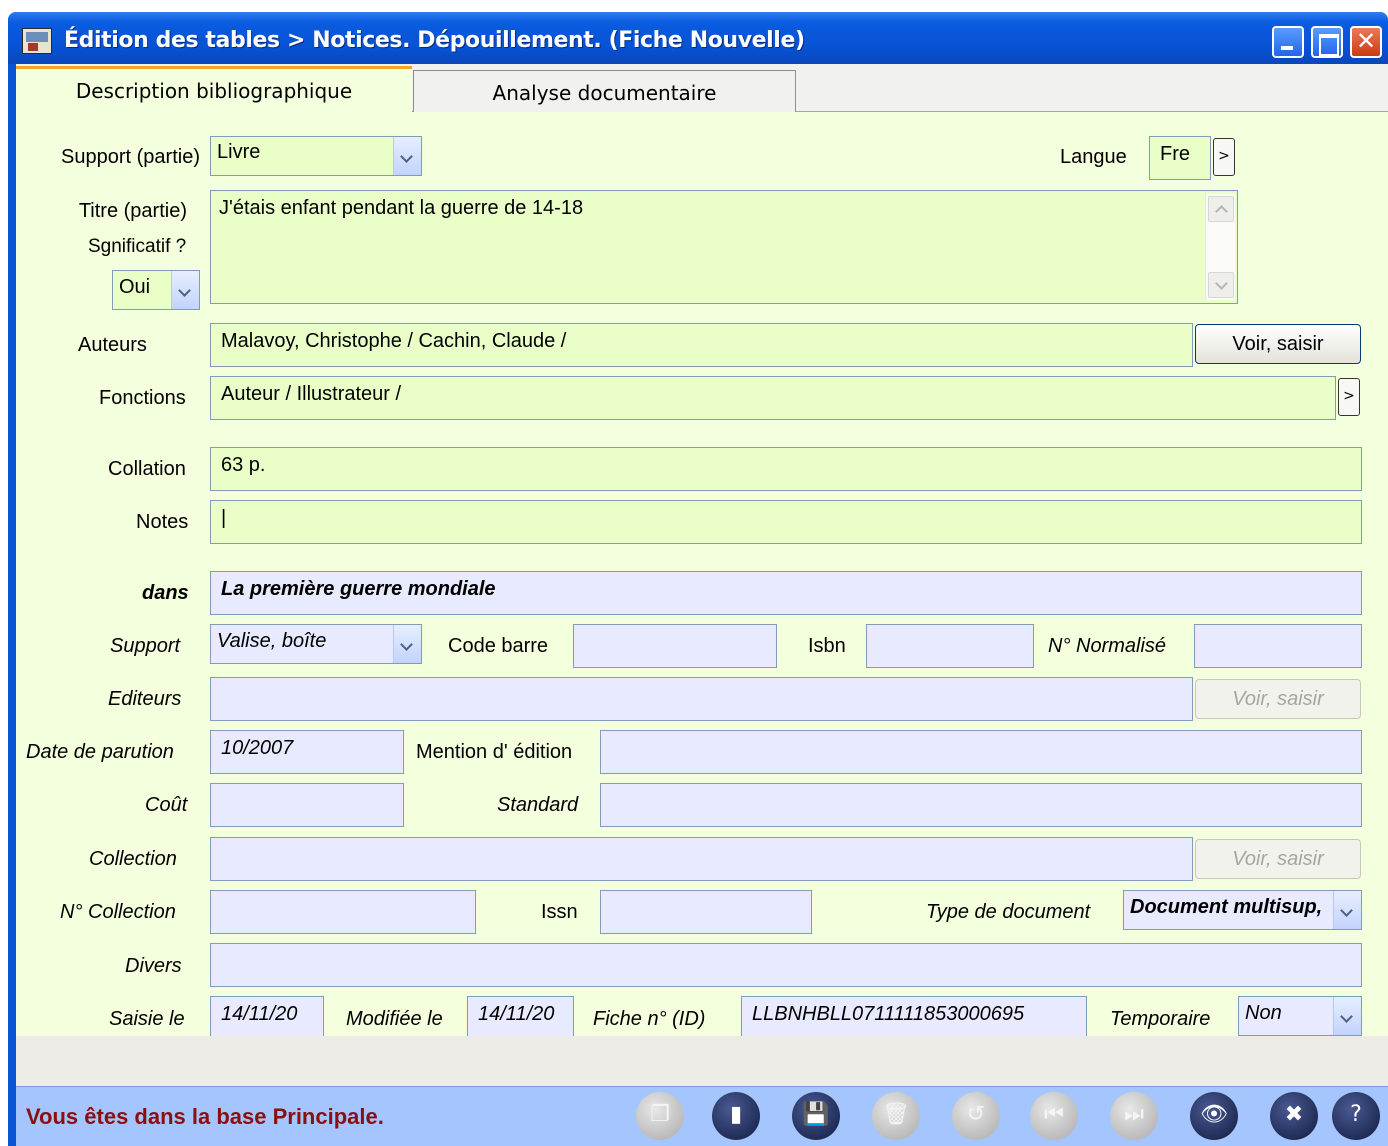  What do you see at coordinates (239, 152) in the screenshot?
I see `support-partie-value: Livre` at bounding box center [239, 152].